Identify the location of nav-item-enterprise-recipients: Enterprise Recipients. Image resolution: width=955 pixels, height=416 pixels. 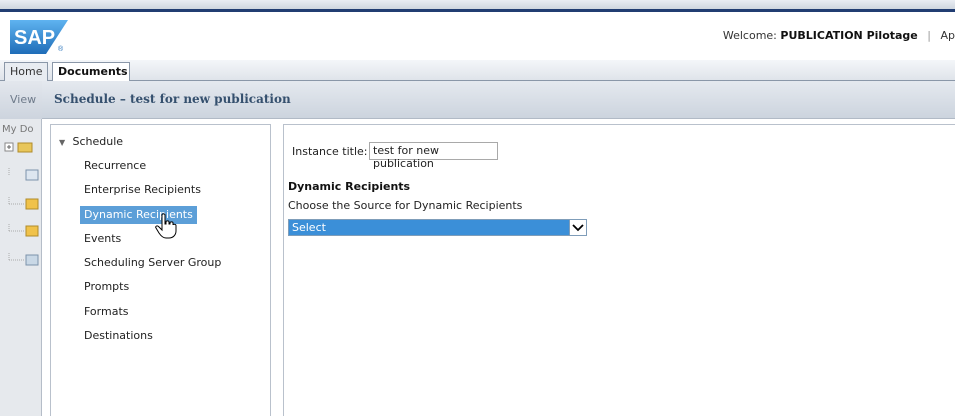
(142, 190).